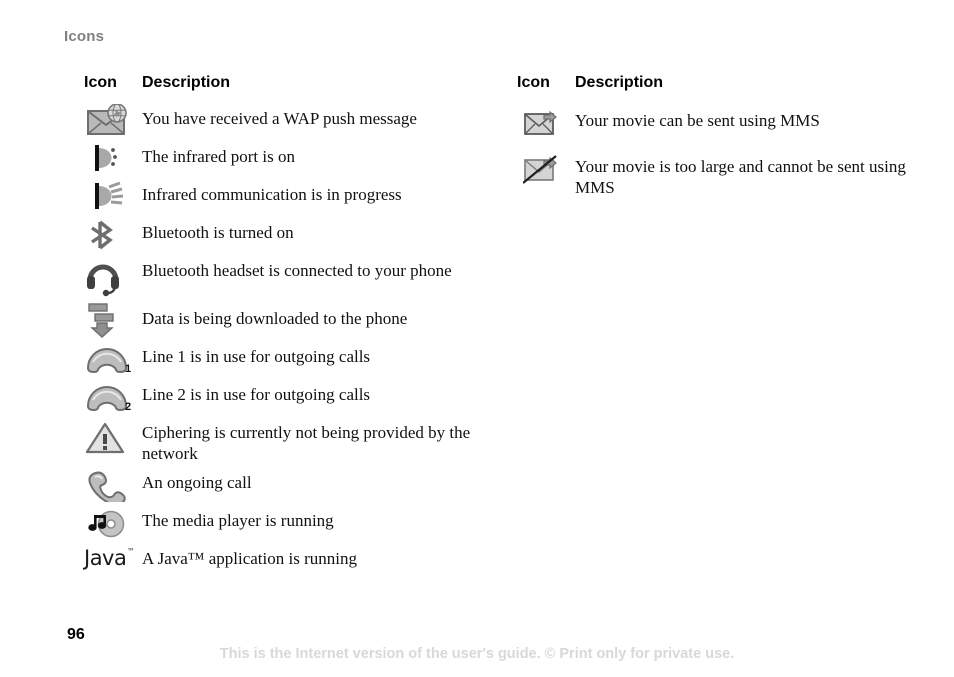  What do you see at coordinates (131, 551) in the screenshot?
I see `java-trademark-icon: ™` at bounding box center [131, 551].